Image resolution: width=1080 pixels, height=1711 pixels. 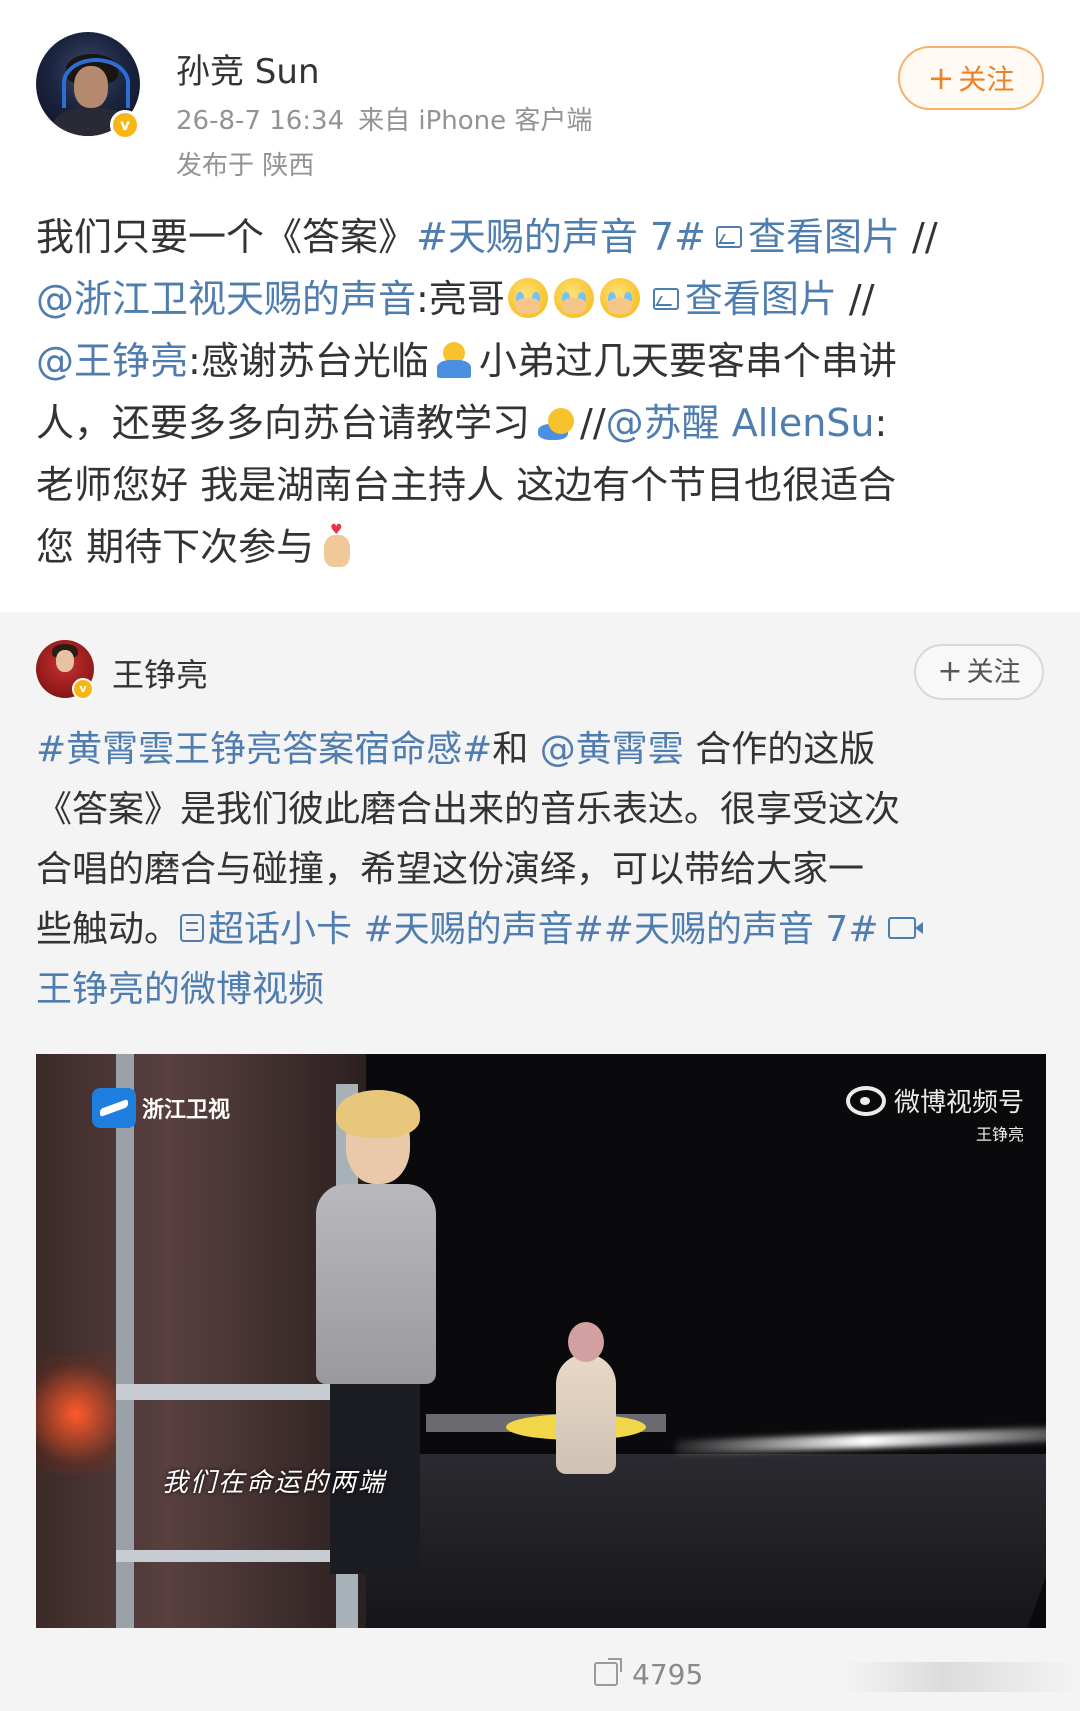 I want to click on repost-icon, so click(x=608, y=1672).